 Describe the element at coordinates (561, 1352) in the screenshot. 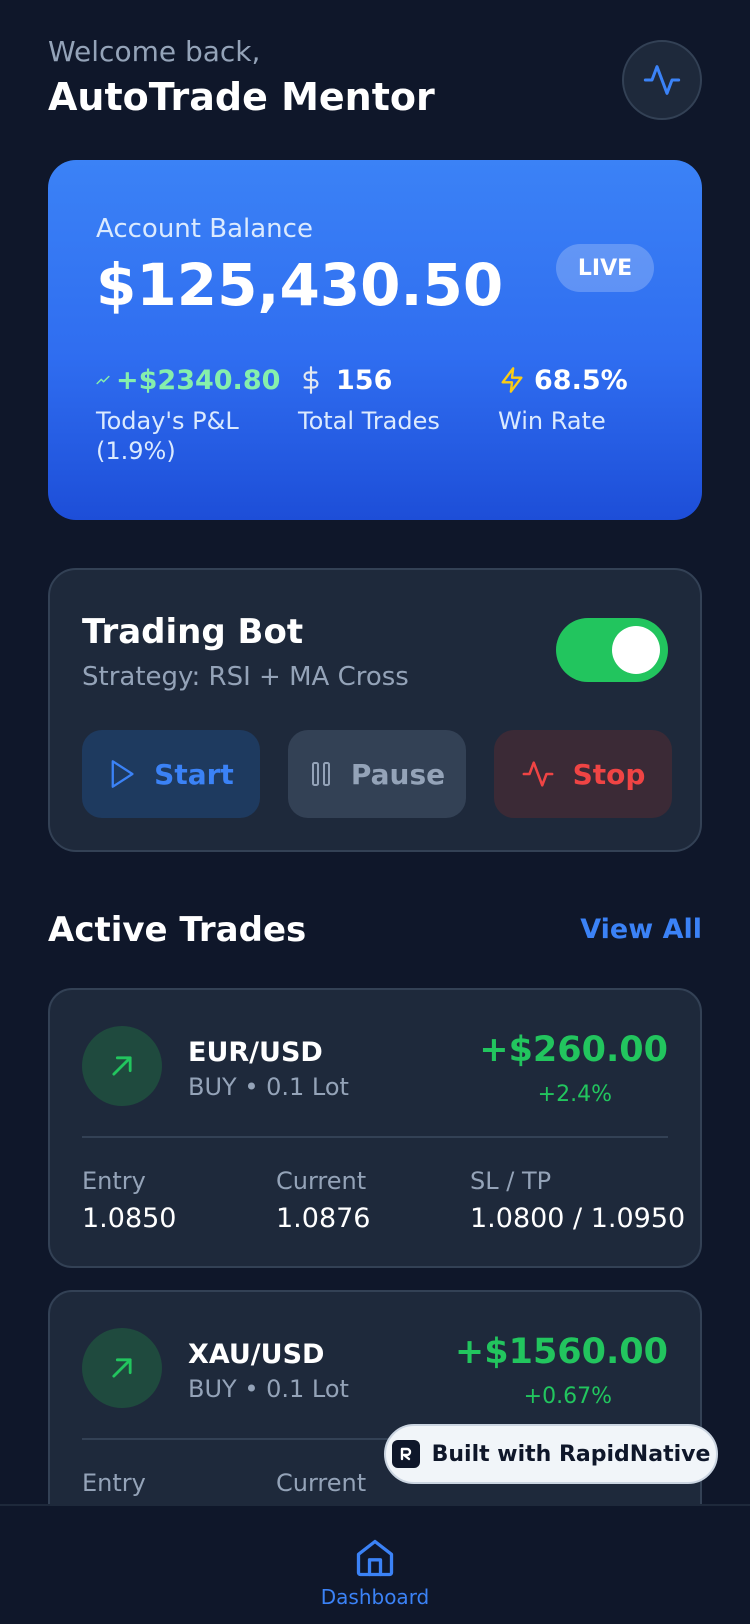

I see `trade-profit: +$1560.00` at that location.